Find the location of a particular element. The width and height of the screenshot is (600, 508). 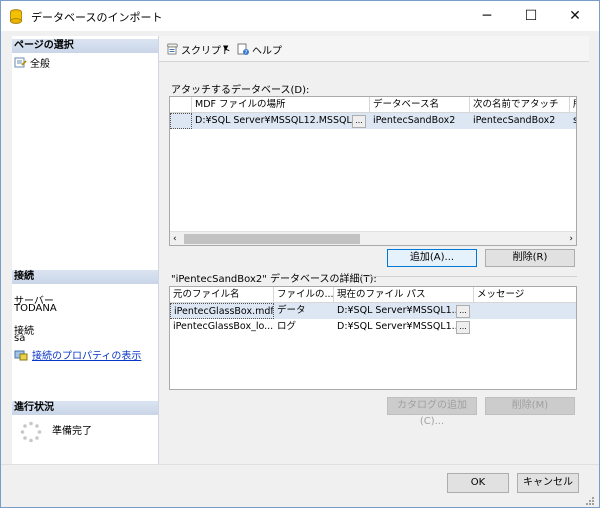

page-select-header: ページの選択 is located at coordinates (85, 46).